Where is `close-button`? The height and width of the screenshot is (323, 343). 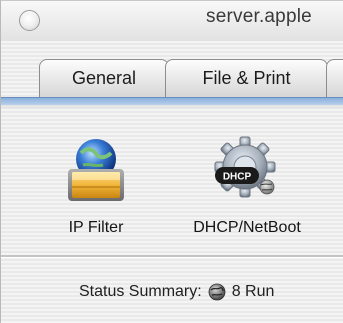
close-button is located at coordinates (29, 20).